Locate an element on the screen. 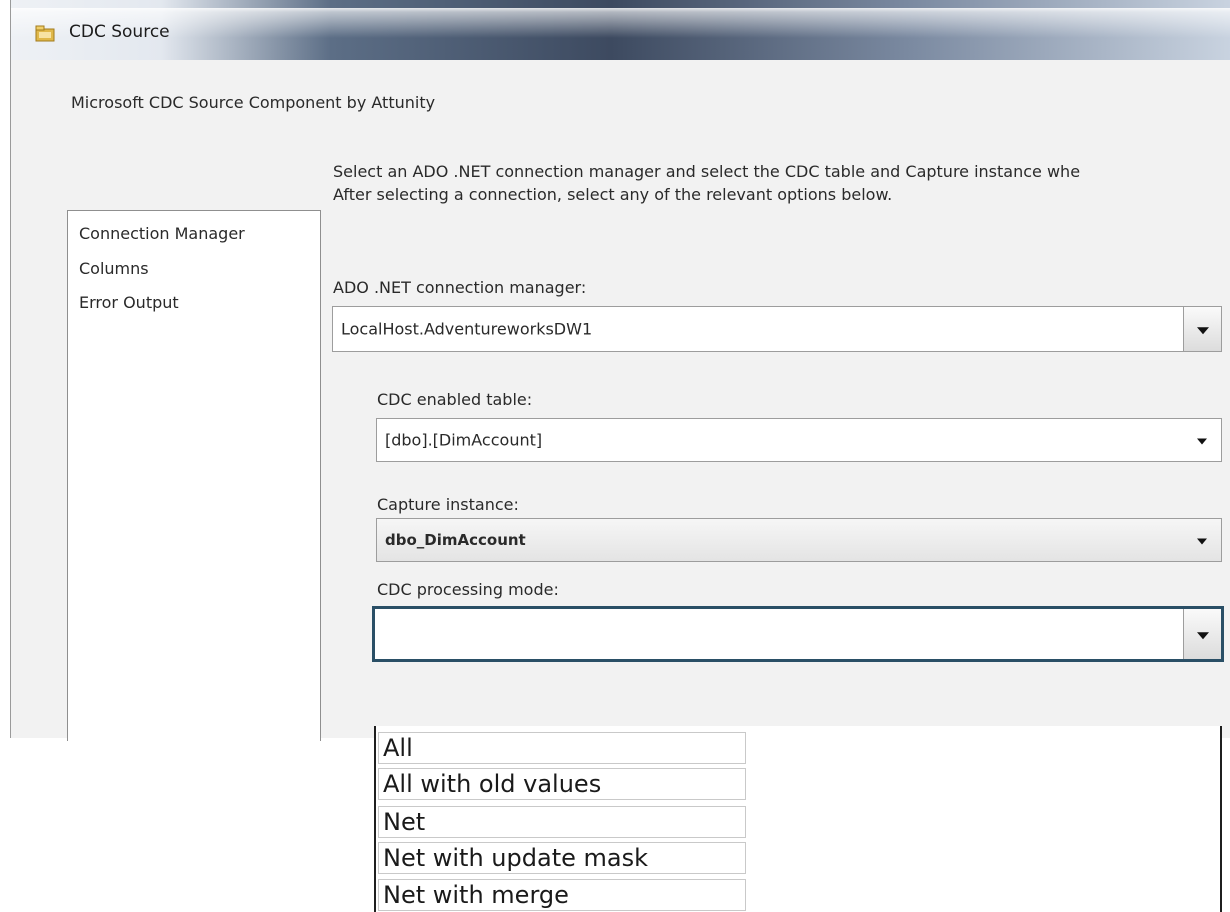  connection-manager-dropdown-button is located at coordinates (1202, 329).